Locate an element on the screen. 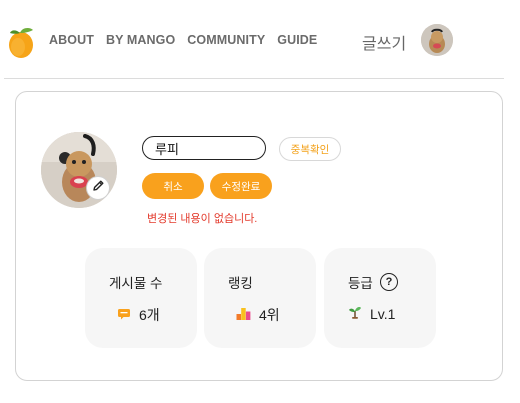 The image size is (520, 403). edit-avatar-button is located at coordinates (98, 188).